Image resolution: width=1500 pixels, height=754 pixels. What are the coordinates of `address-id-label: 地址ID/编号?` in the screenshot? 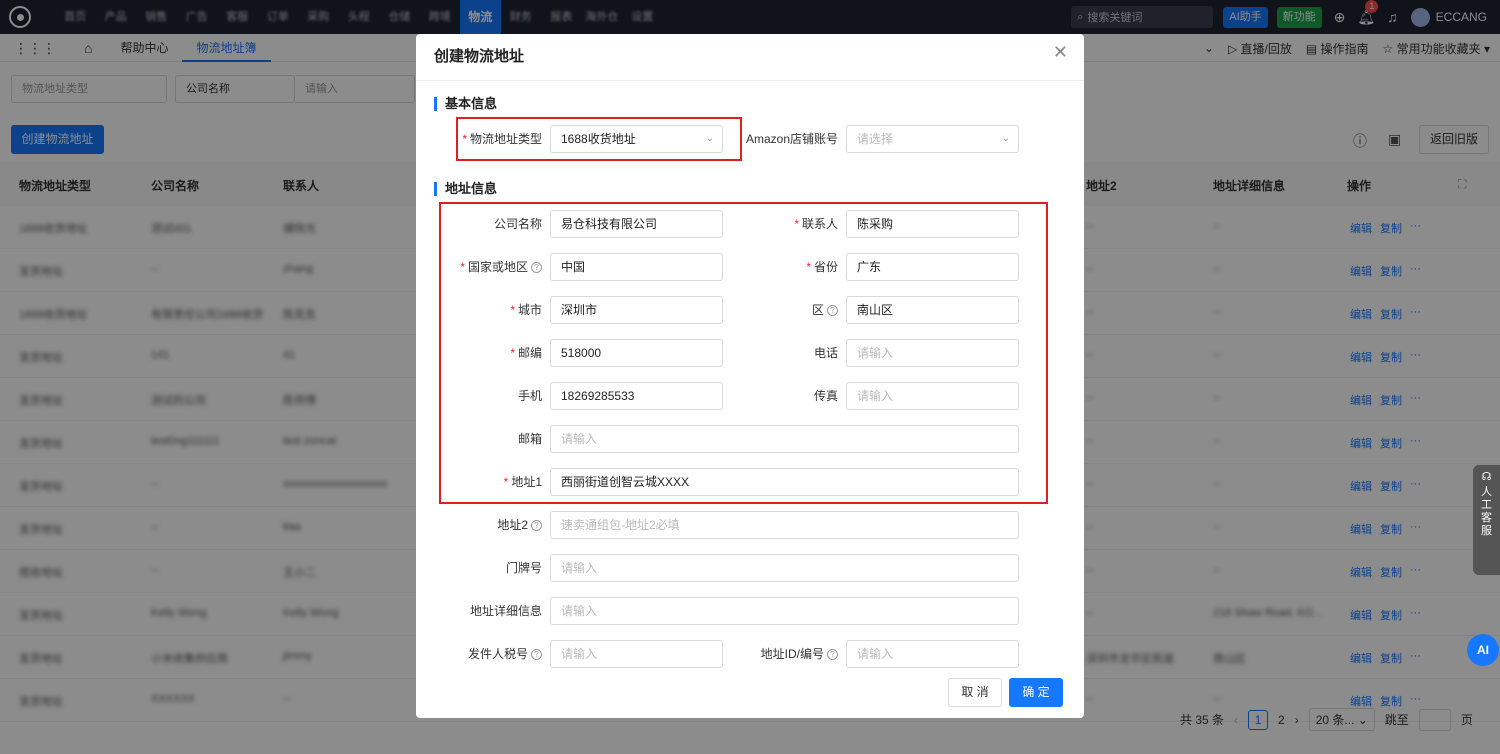 It's located at (768, 654).